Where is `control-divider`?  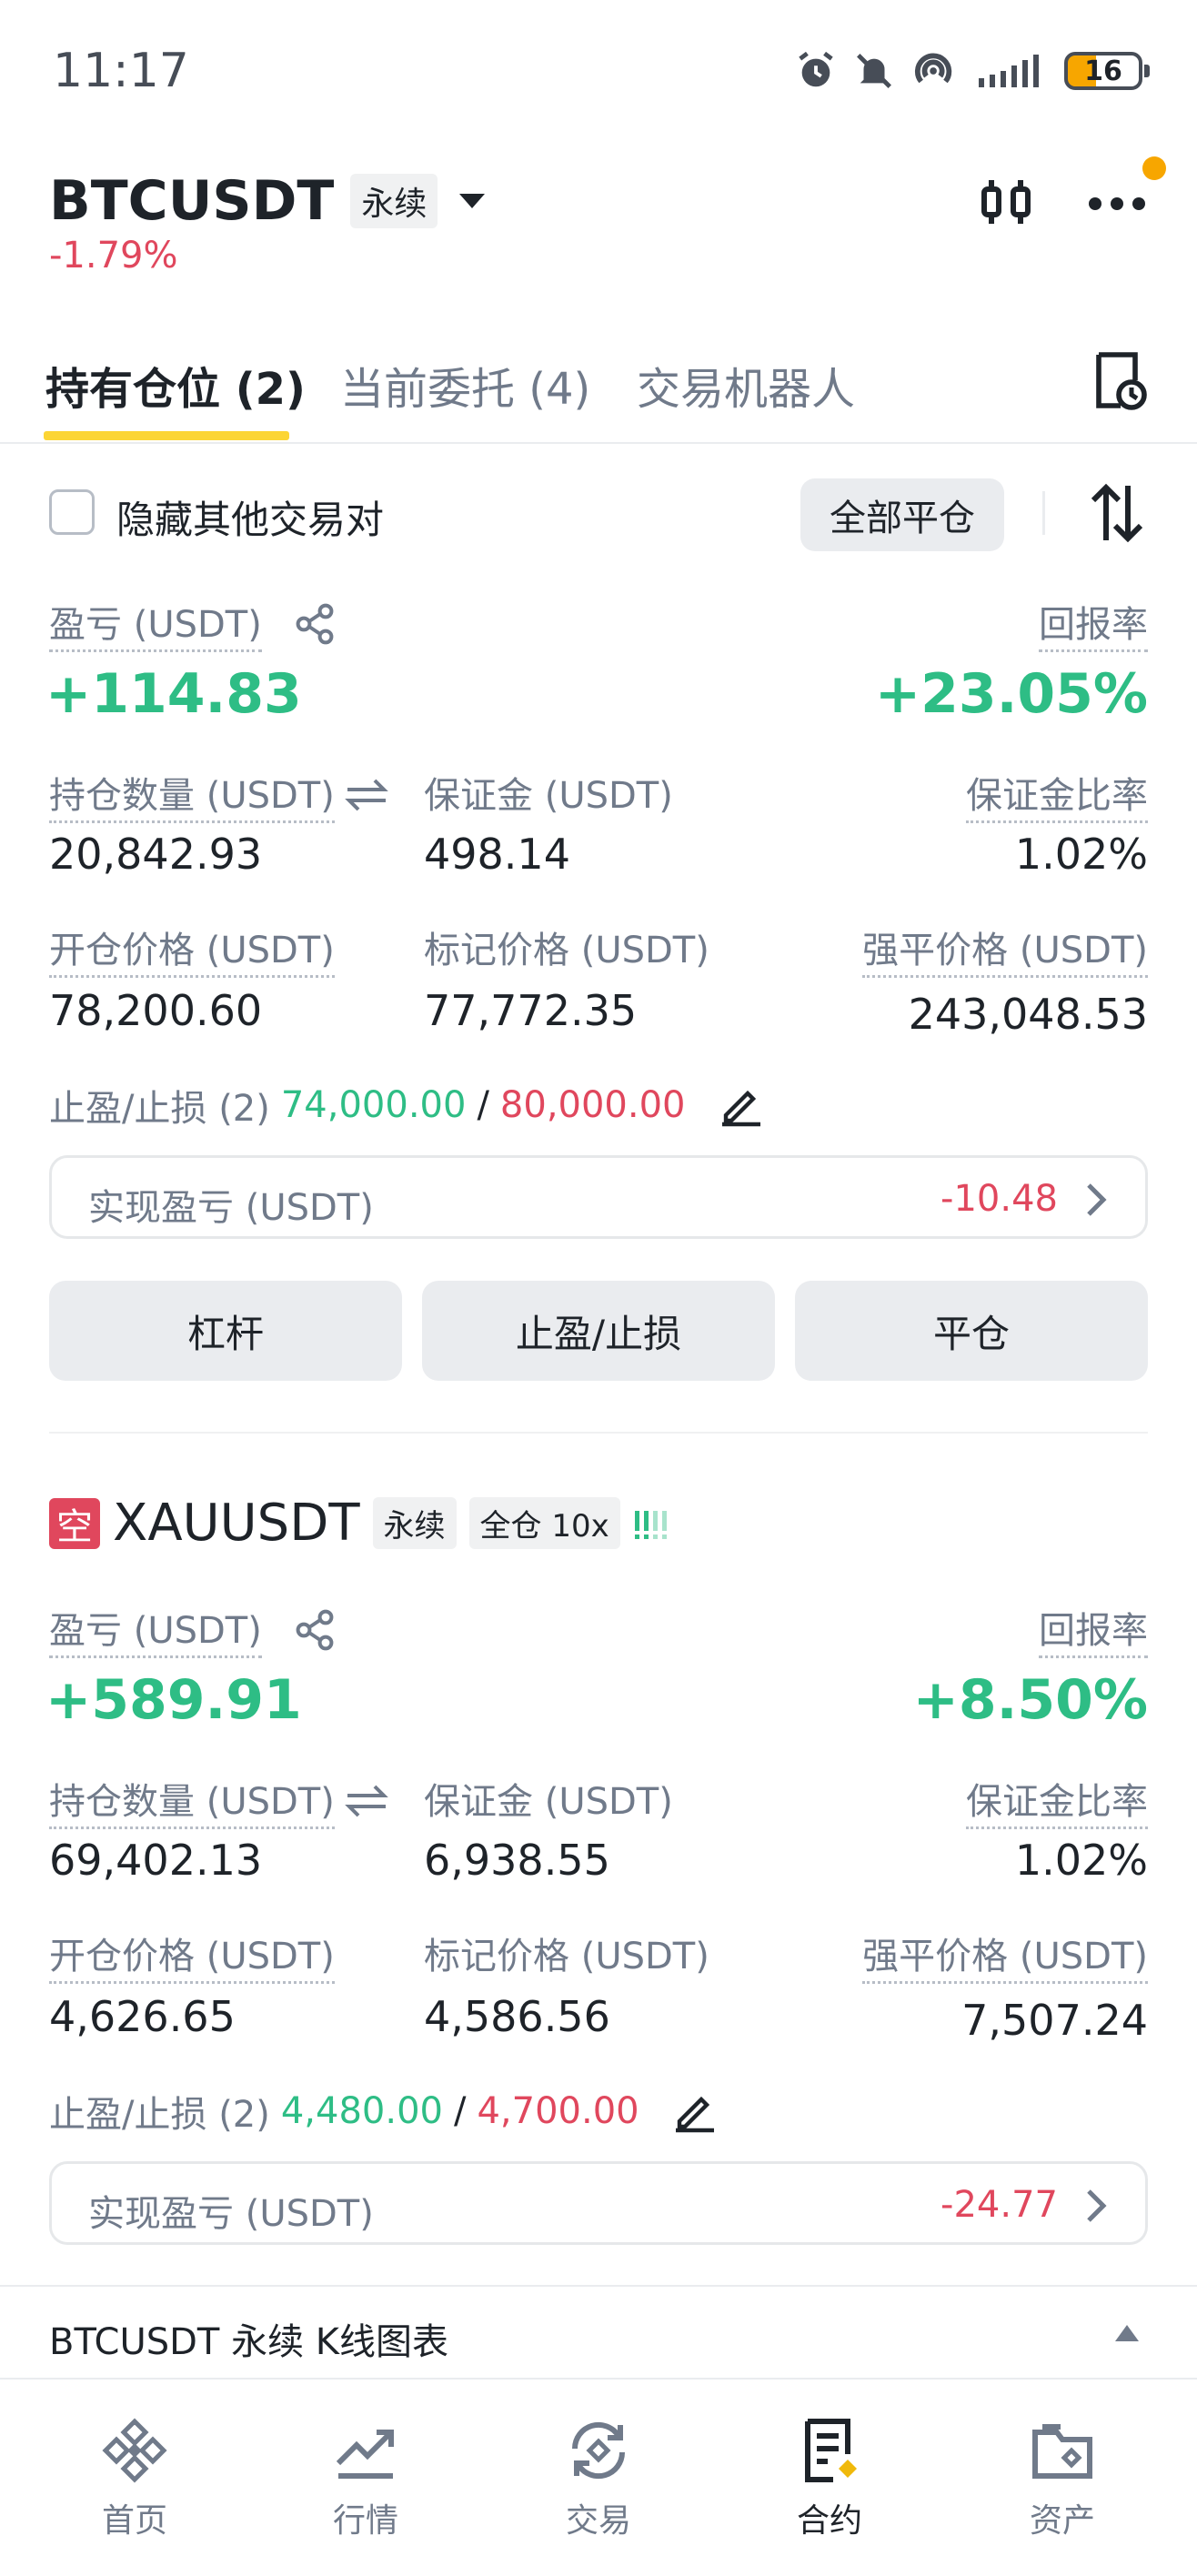
control-divider is located at coordinates (1043, 513).